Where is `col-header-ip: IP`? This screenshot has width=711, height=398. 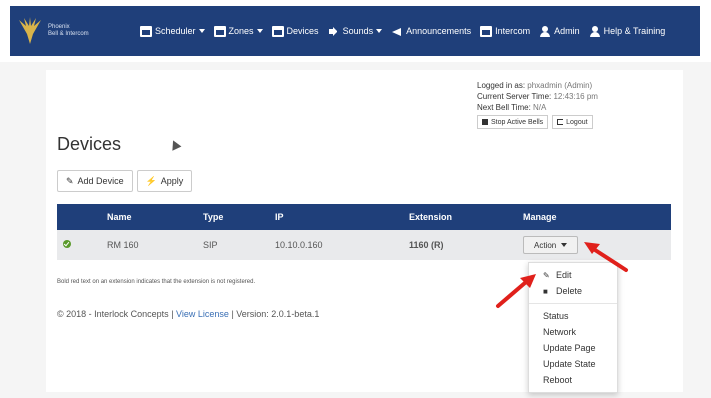
col-header-ip: IP is located at coordinates (336, 217).